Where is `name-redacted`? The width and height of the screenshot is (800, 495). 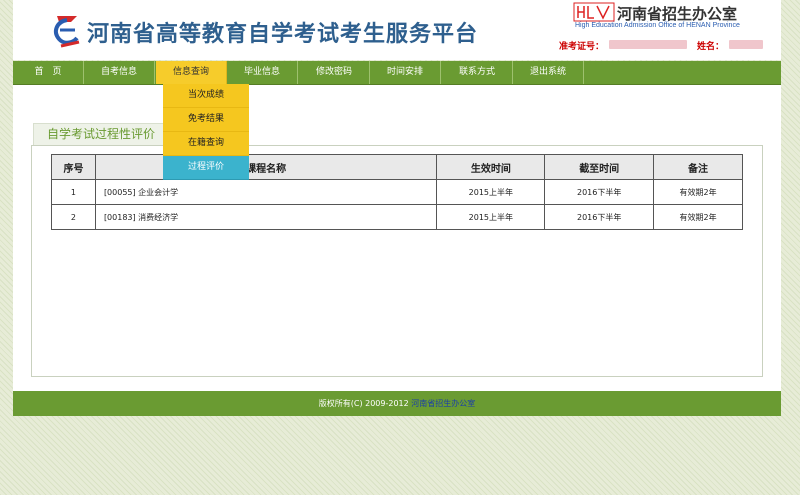
name-redacted is located at coordinates (746, 44).